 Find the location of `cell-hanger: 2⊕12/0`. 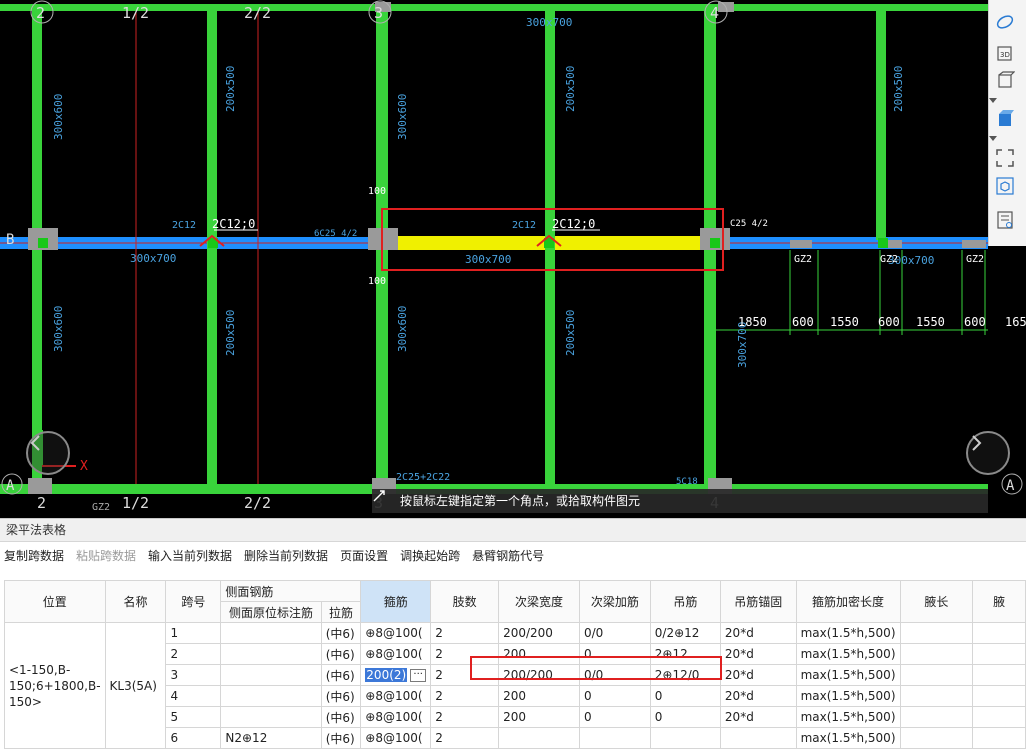

cell-hanger: 2⊕12/0 is located at coordinates (685, 675).